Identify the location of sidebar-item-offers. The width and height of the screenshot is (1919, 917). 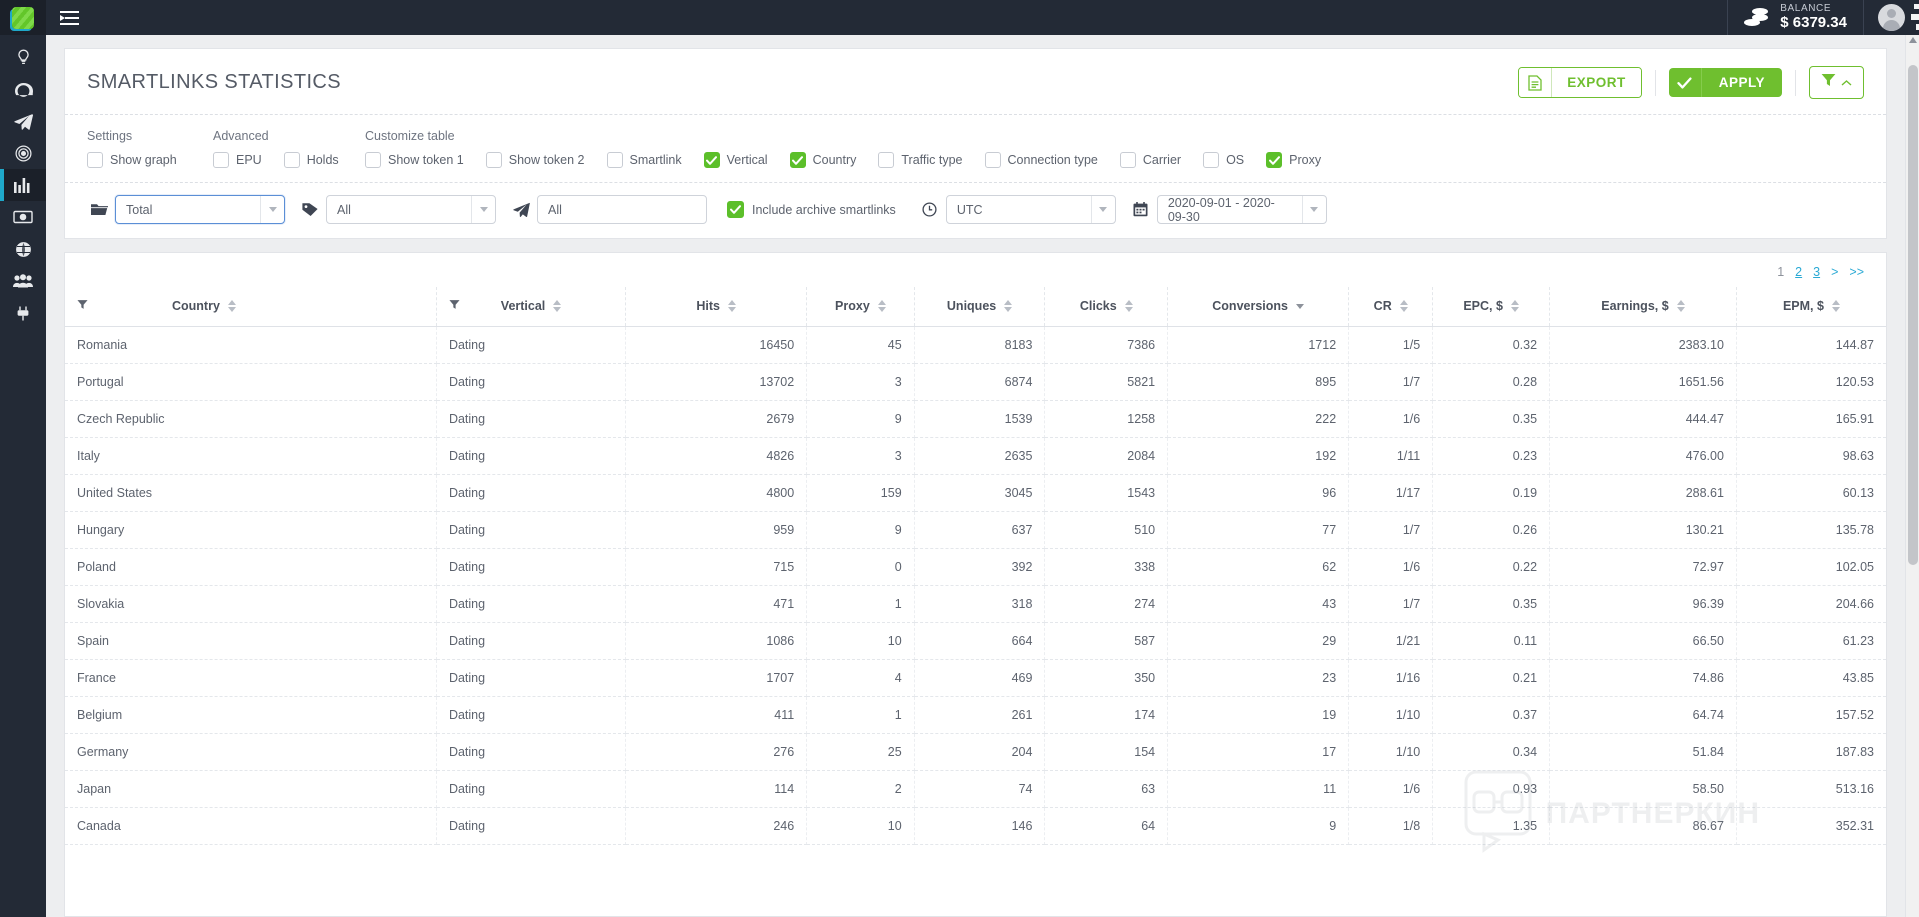
(23, 57).